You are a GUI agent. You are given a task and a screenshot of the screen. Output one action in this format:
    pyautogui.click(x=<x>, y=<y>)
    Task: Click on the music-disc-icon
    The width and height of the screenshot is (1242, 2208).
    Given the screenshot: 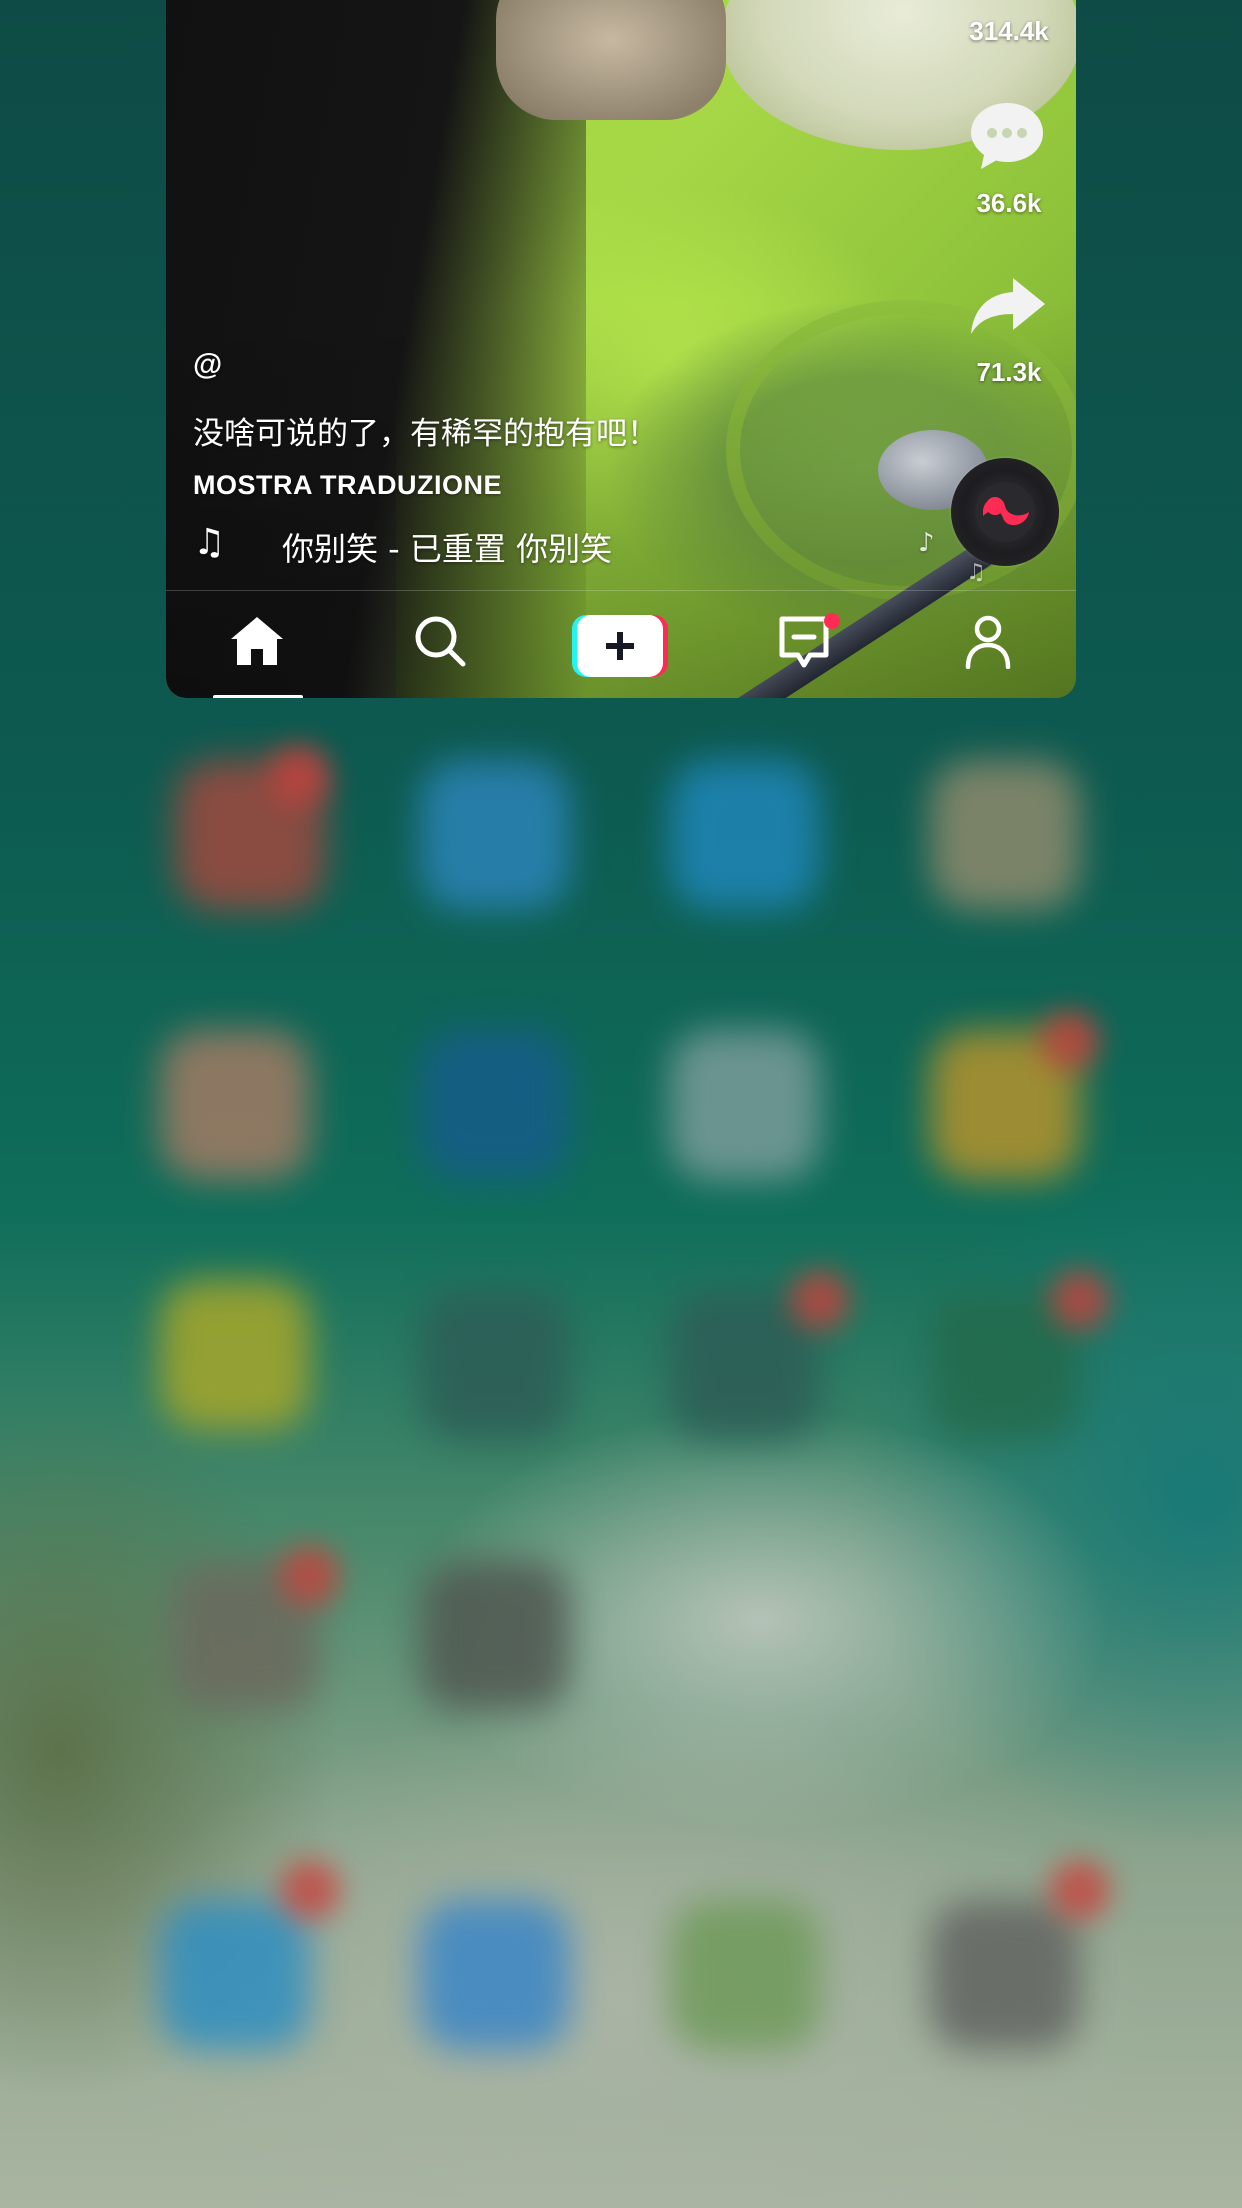 What is the action you would take?
    pyautogui.click(x=1005, y=512)
    